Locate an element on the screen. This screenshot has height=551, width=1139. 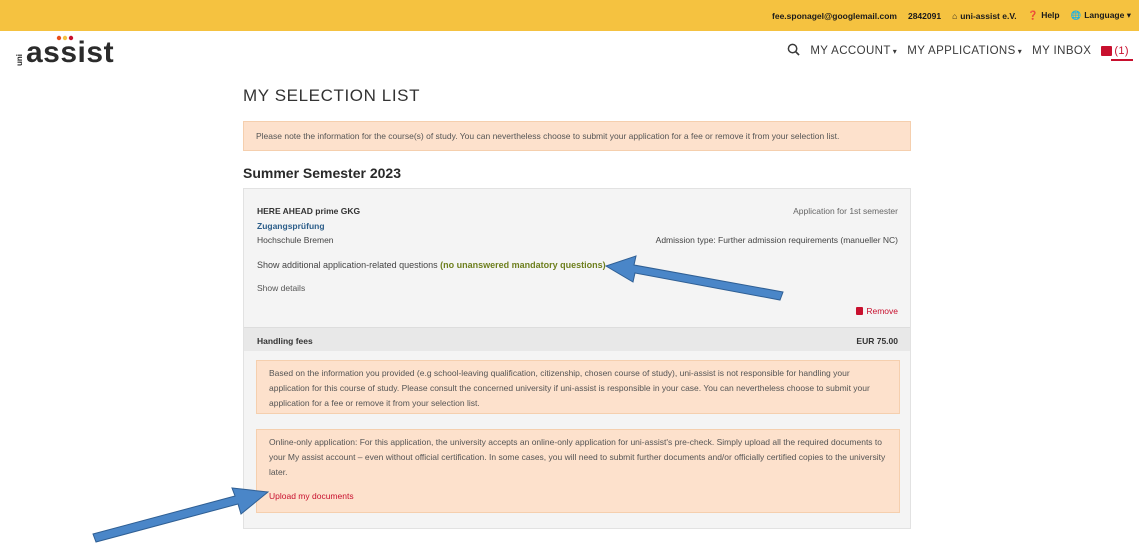
language-menu: 🌐 Language ▾ is located at coordinates (1101, 15).